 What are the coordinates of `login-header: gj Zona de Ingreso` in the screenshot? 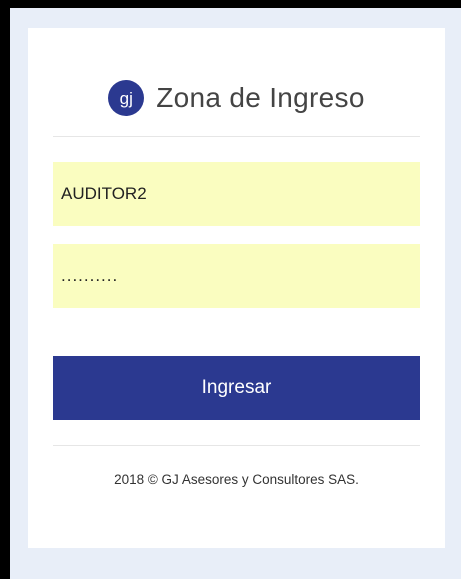 It's located at (236, 98).